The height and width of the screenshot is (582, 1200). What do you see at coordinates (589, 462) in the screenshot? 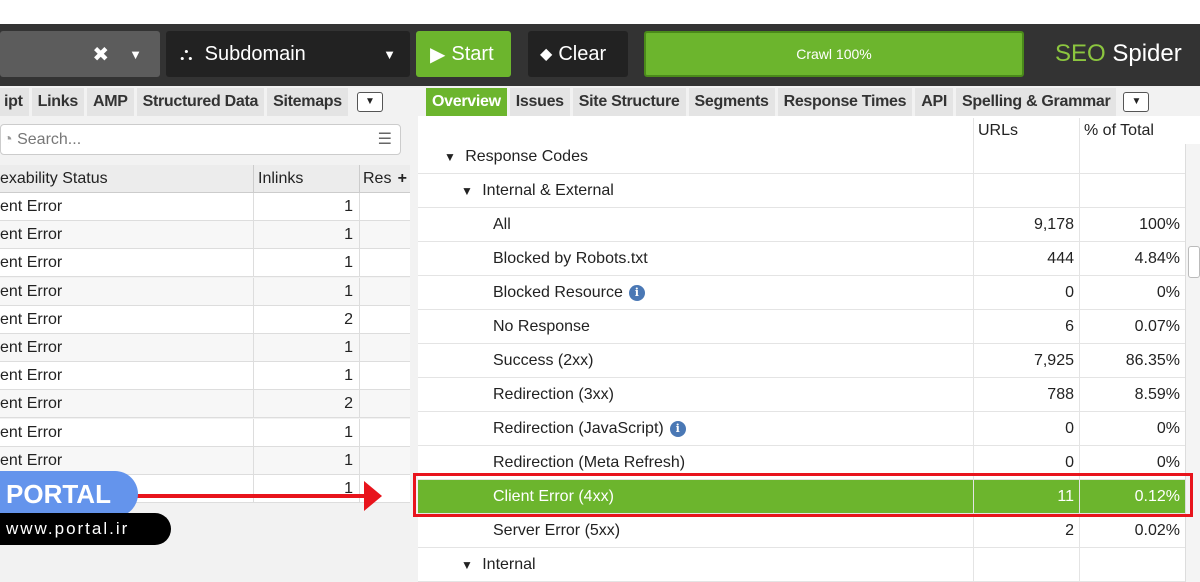
I see `row-label-text: Redirection (Meta Refresh)` at bounding box center [589, 462].